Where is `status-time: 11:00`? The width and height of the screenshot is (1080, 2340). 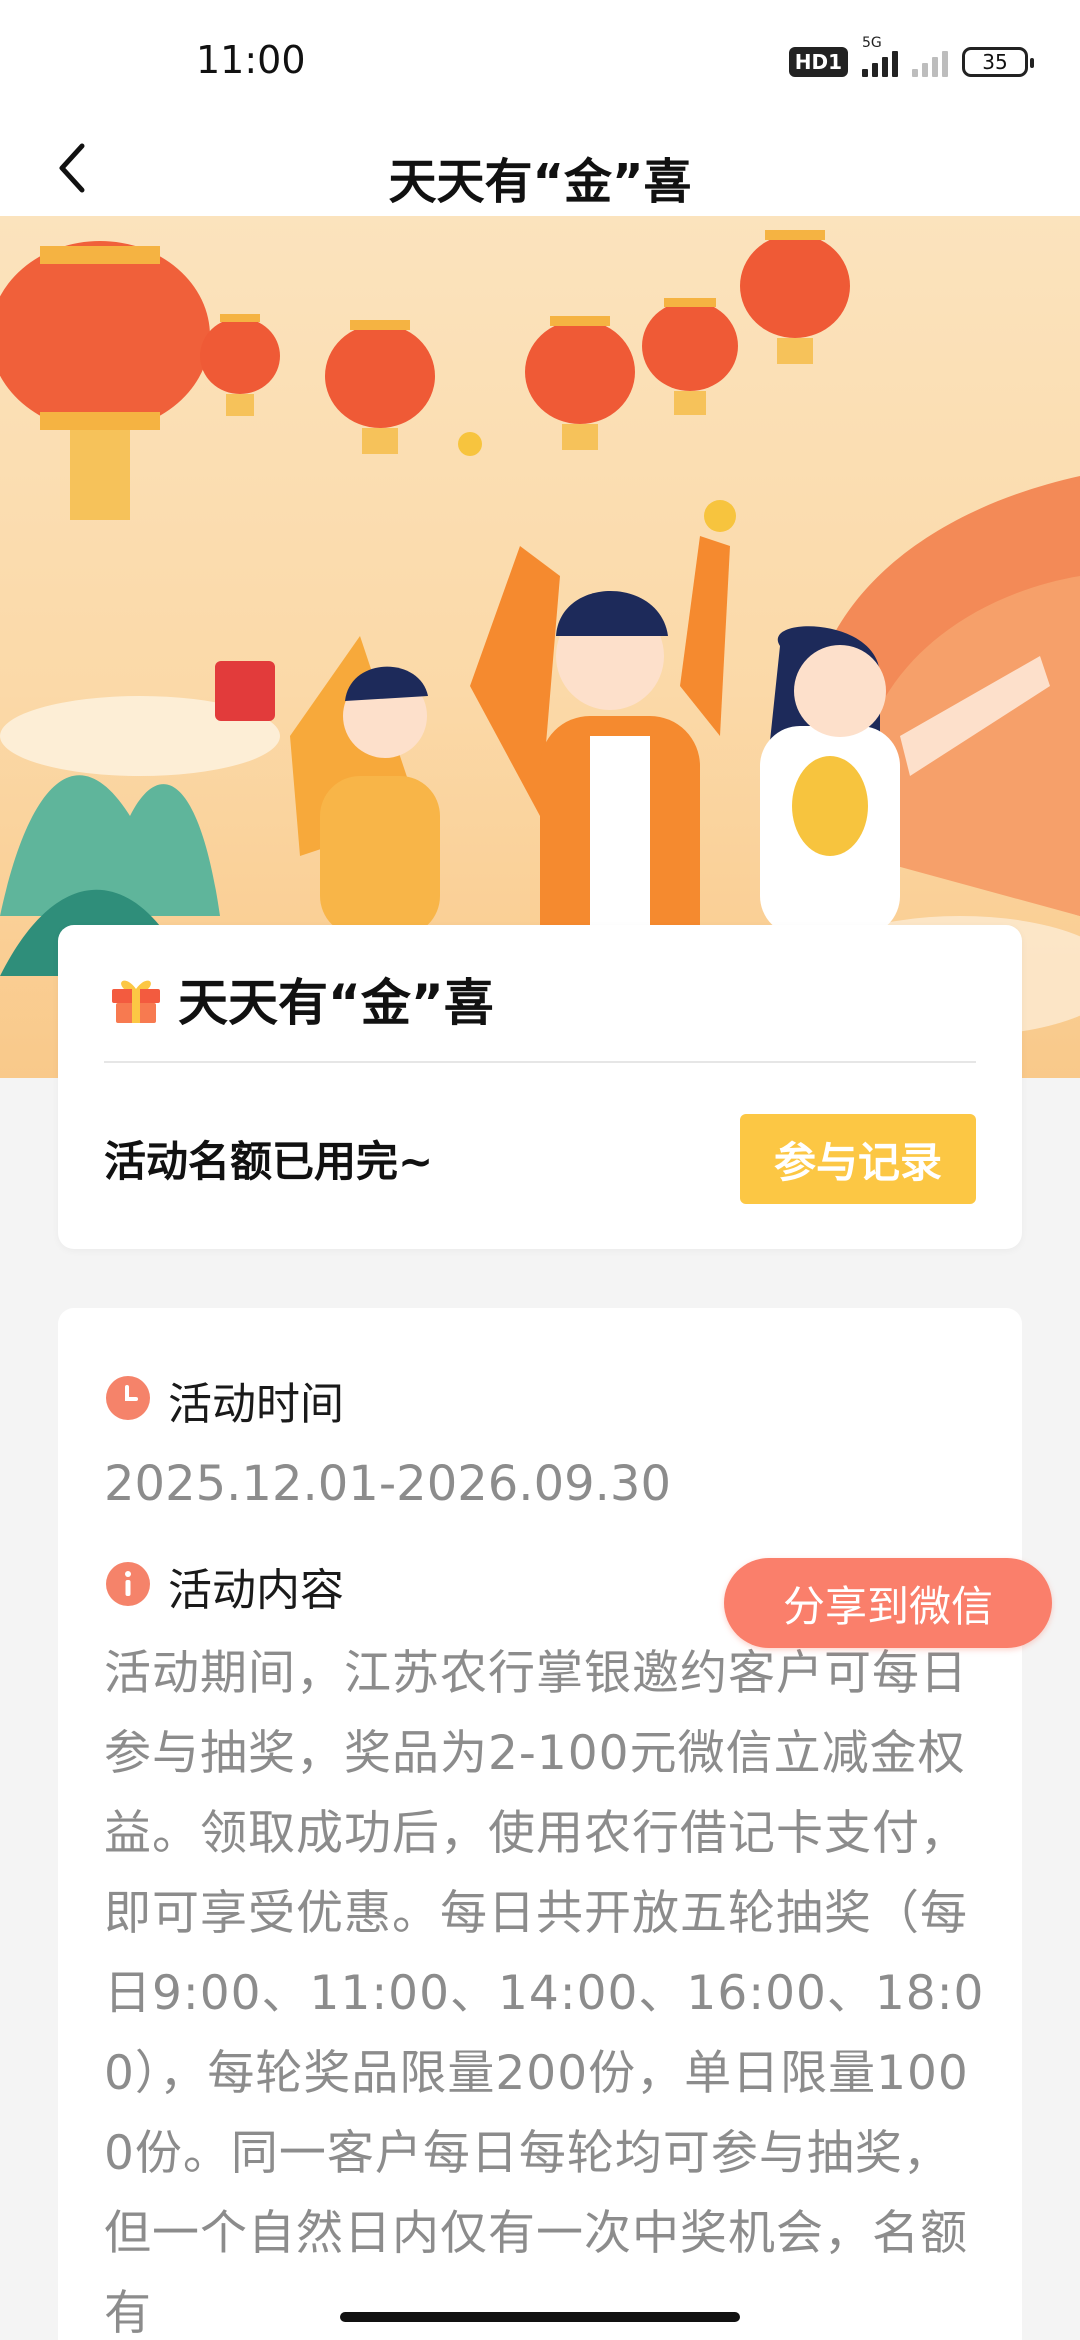
status-time: 11:00 is located at coordinates (251, 60).